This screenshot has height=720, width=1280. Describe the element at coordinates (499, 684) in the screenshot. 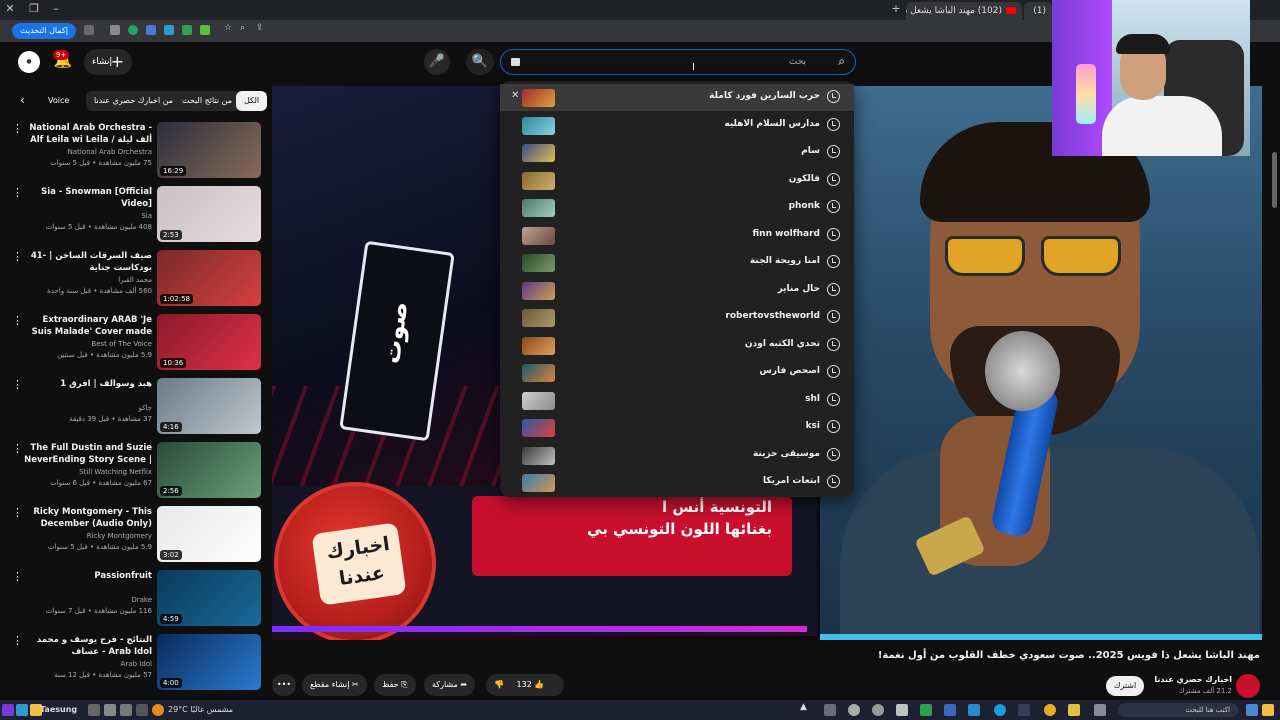

I see `dislike-icon: 👎` at that location.